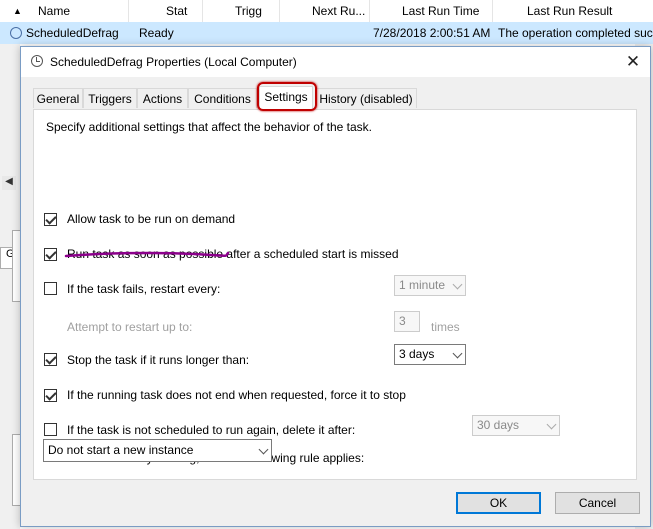 Image resolution: width=653 pixels, height=529 pixels. Describe the element at coordinates (54, 11) in the screenshot. I see `column-header-name: Name` at that location.